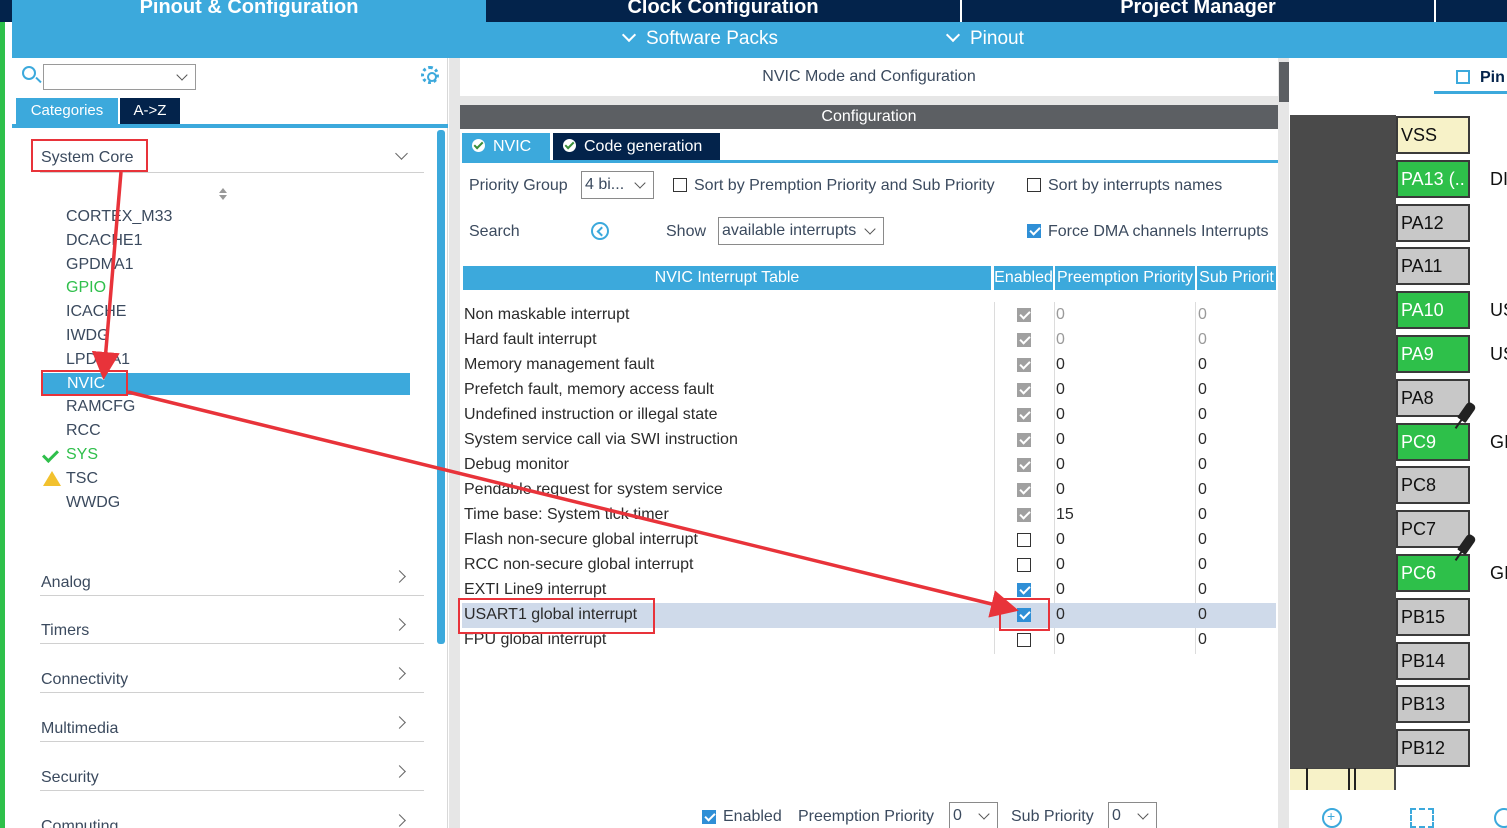 The height and width of the screenshot is (828, 1507). Describe the element at coordinates (232, 728) in the screenshot. I see `category-multimedia: Multimedia` at that location.